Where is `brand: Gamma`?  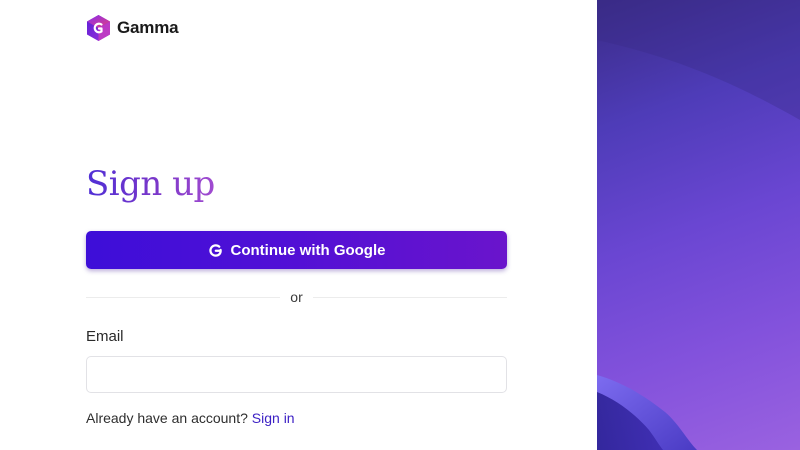
brand: Gamma is located at coordinates (132, 28).